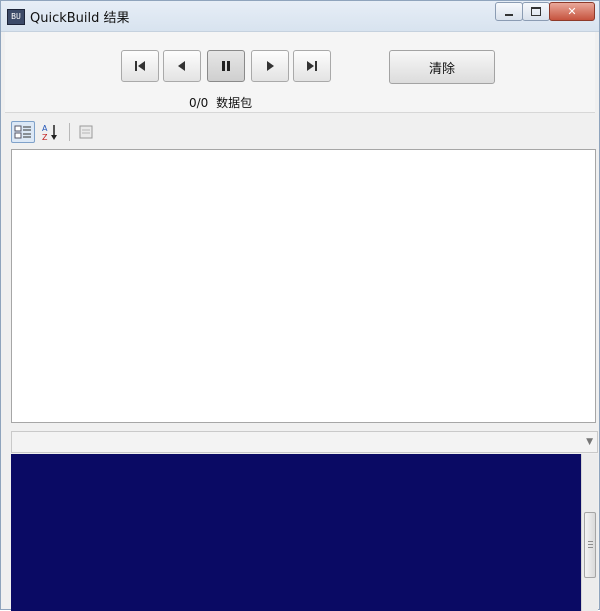 The height and width of the screenshot is (611, 600). I want to click on property-pages-button, so click(86, 132).